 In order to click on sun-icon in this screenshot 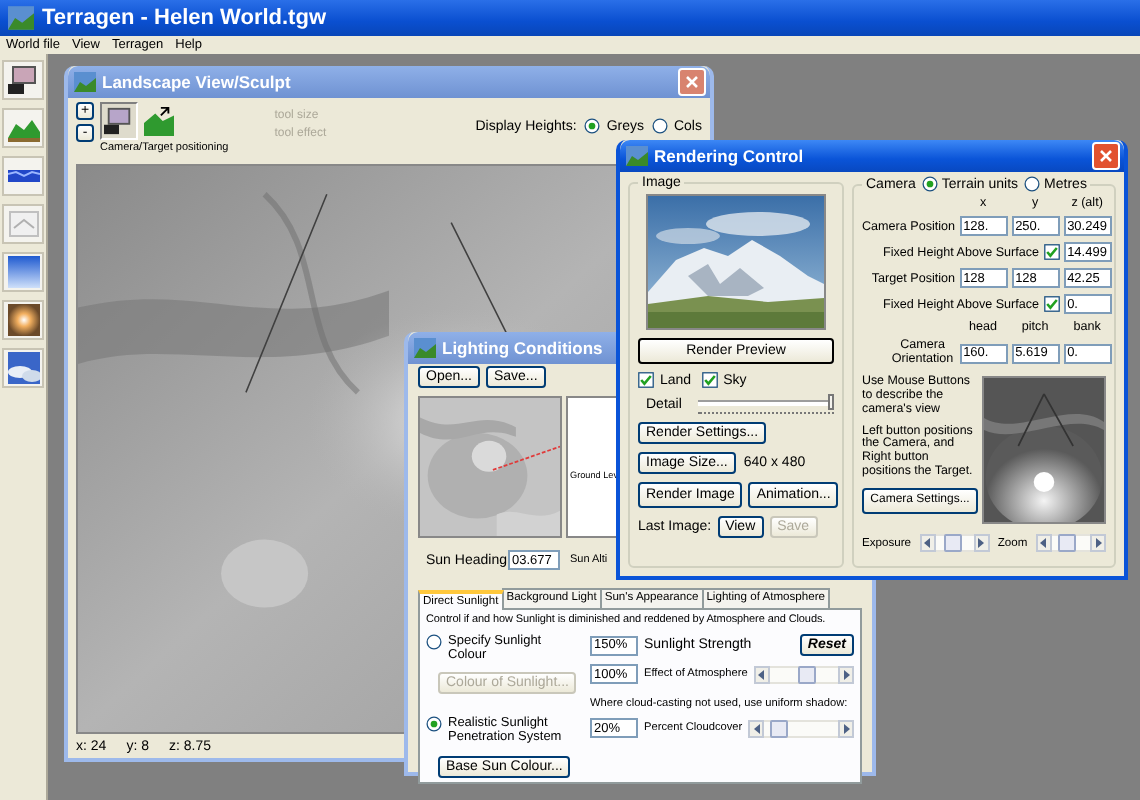, I will do `click(23, 320)`.